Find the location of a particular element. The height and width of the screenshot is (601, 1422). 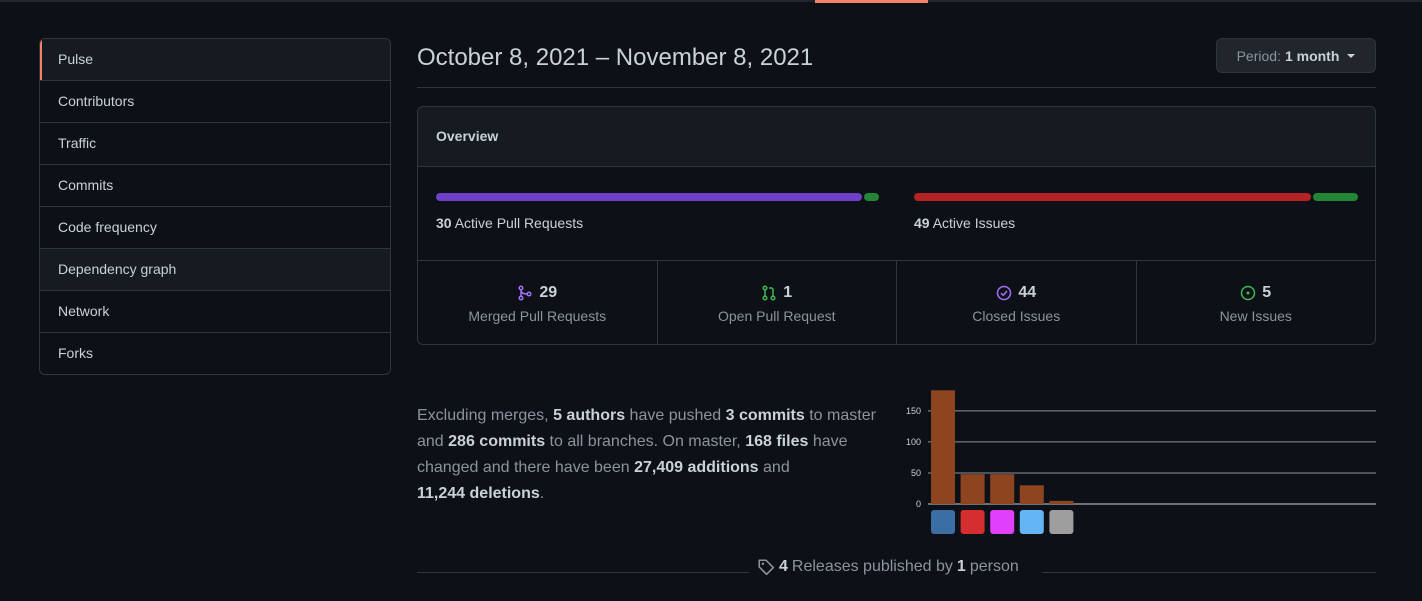

closed-count: 44 is located at coordinates (1027, 292).